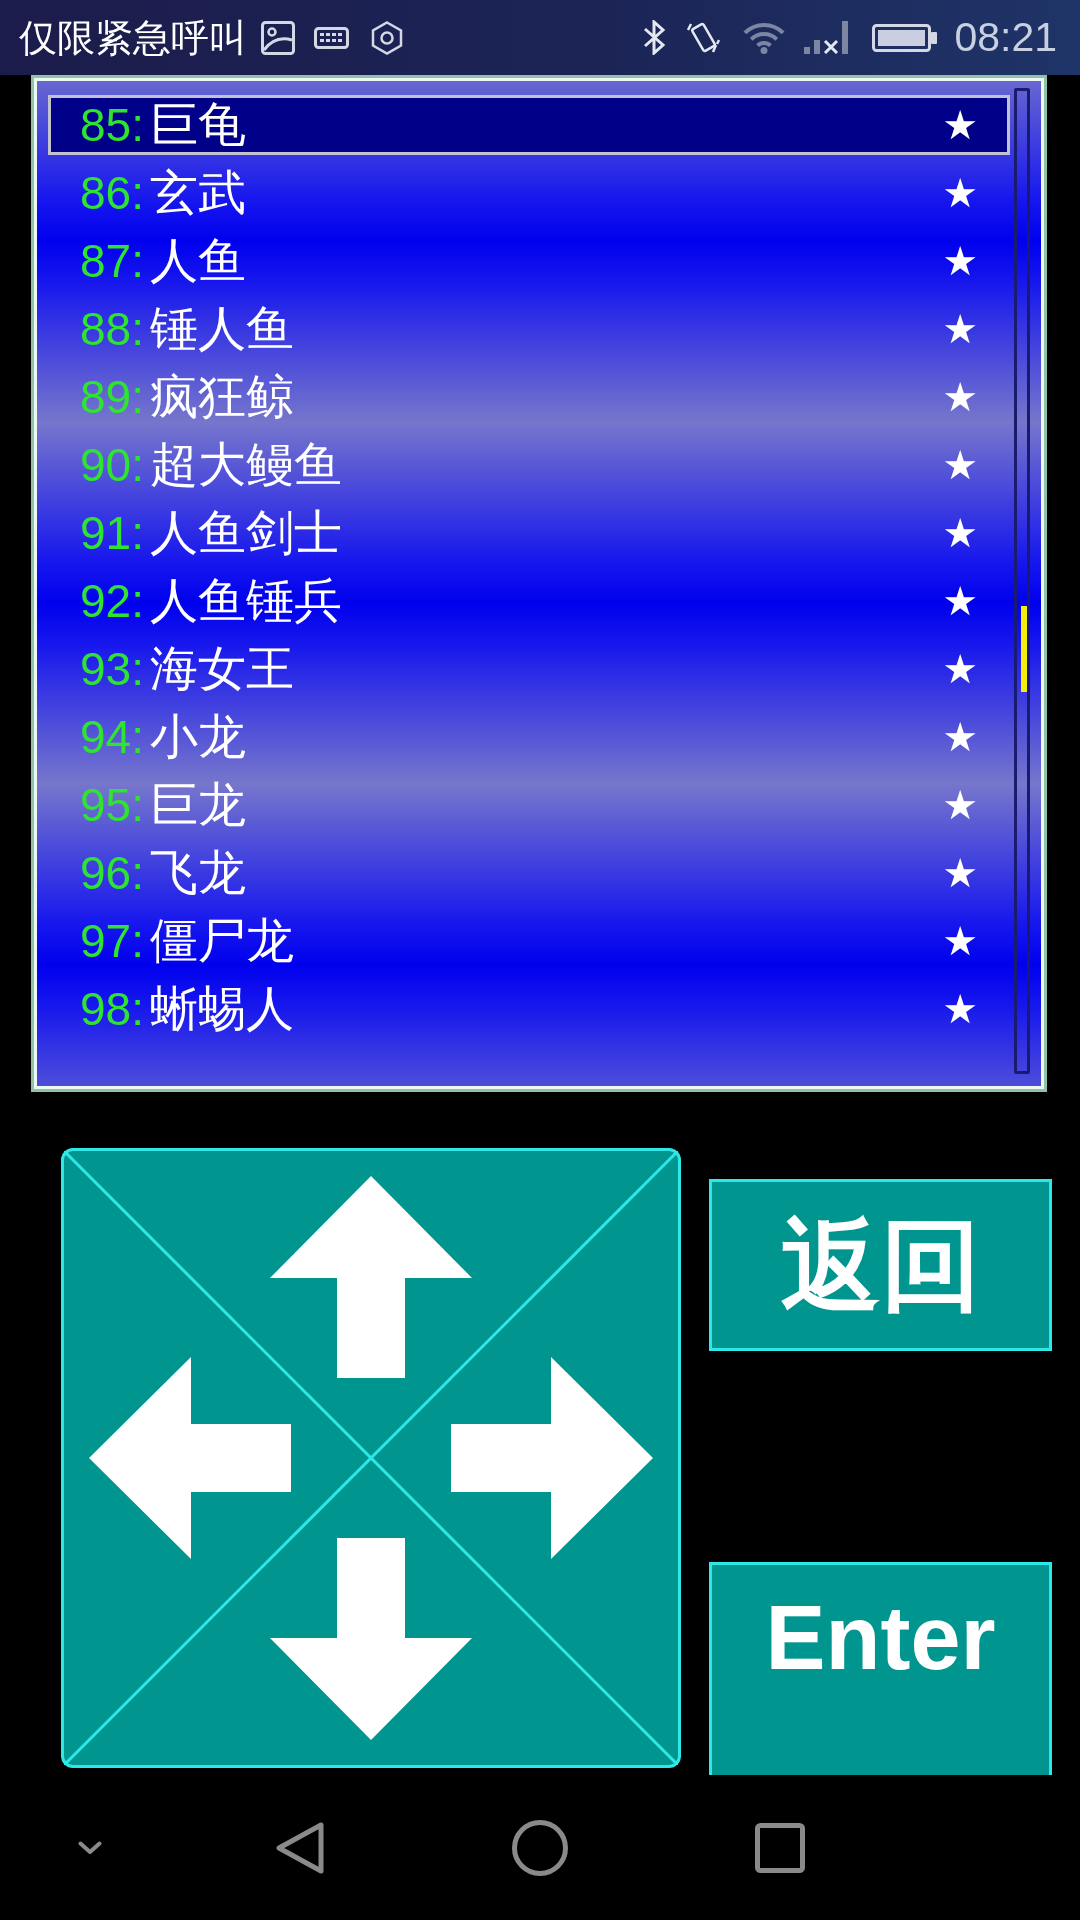 The height and width of the screenshot is (1920, 1080). Describe the element at coordinates (529, 329) in the screenshot. I see `list-row: 88:锤人鱼 ★` at that location.